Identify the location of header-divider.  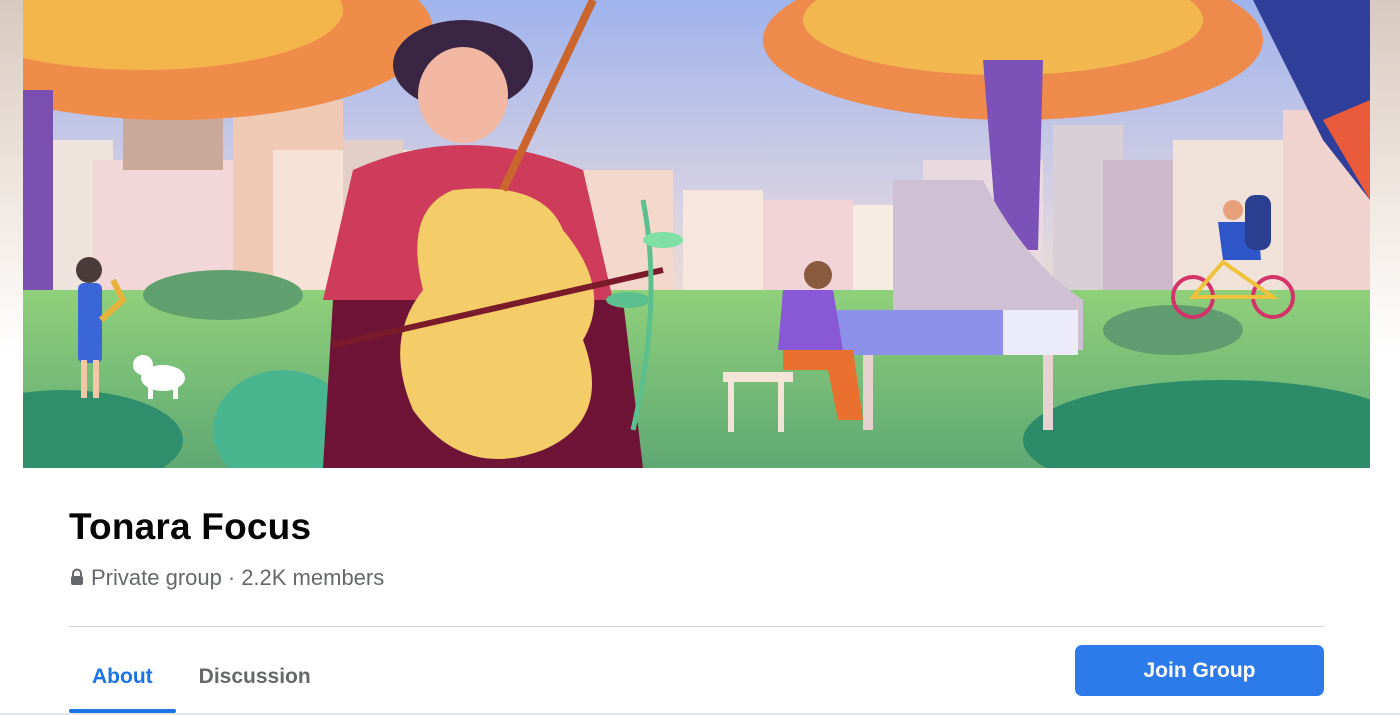
(696, 626).